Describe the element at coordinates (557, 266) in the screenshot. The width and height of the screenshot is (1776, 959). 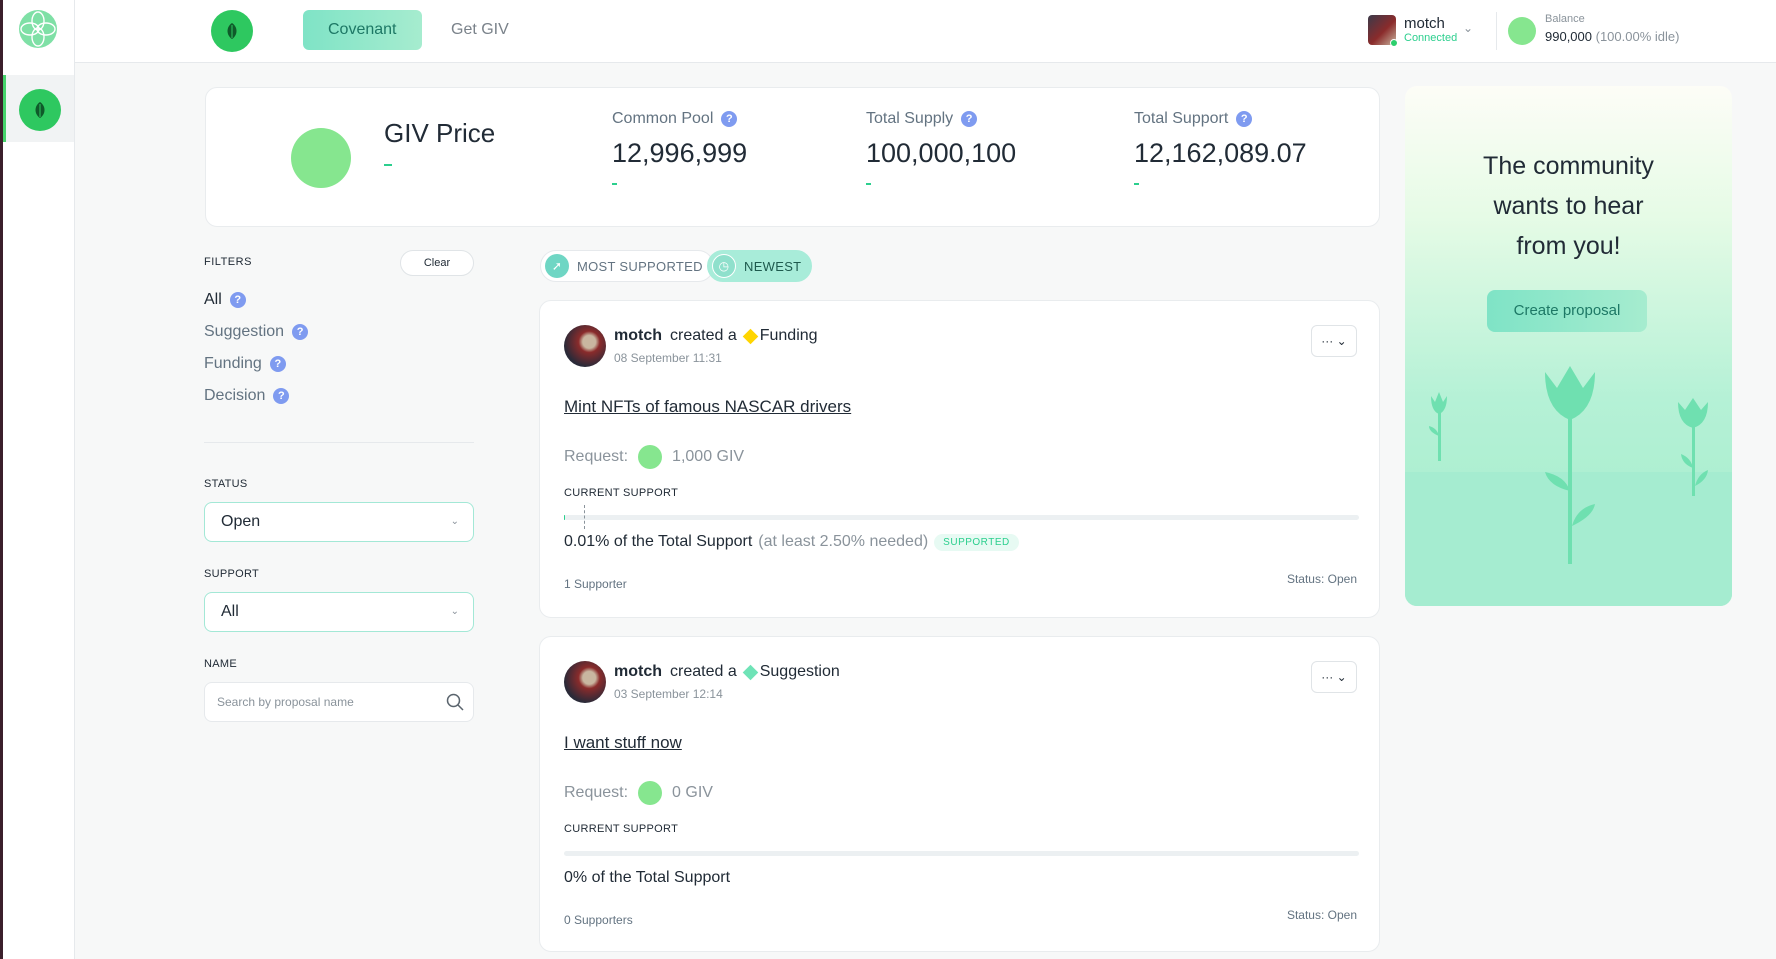
I see `trending-icon: ➚` at that location.